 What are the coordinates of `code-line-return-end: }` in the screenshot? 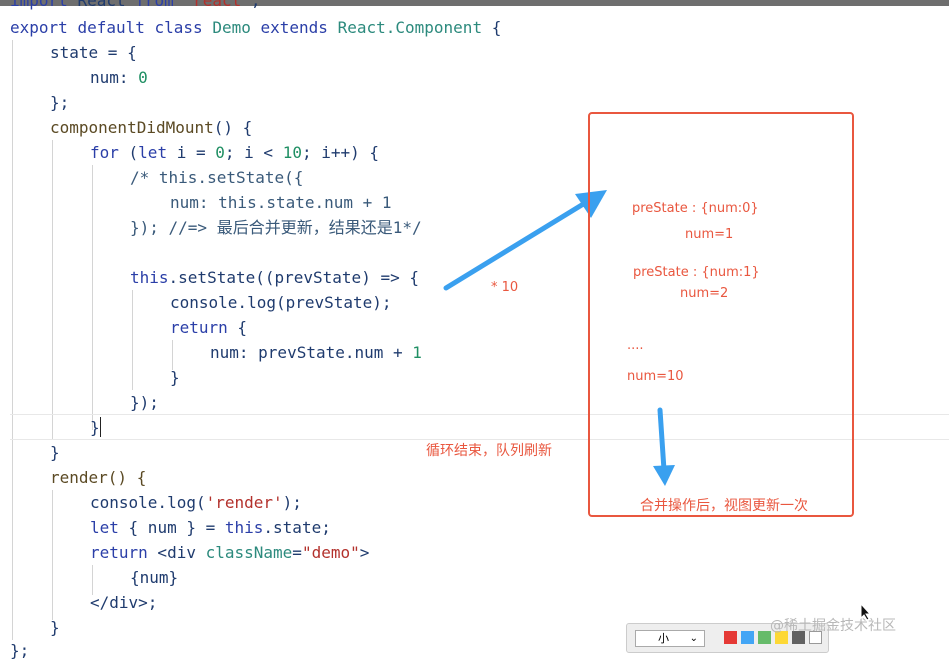 It's located at (175, 377).